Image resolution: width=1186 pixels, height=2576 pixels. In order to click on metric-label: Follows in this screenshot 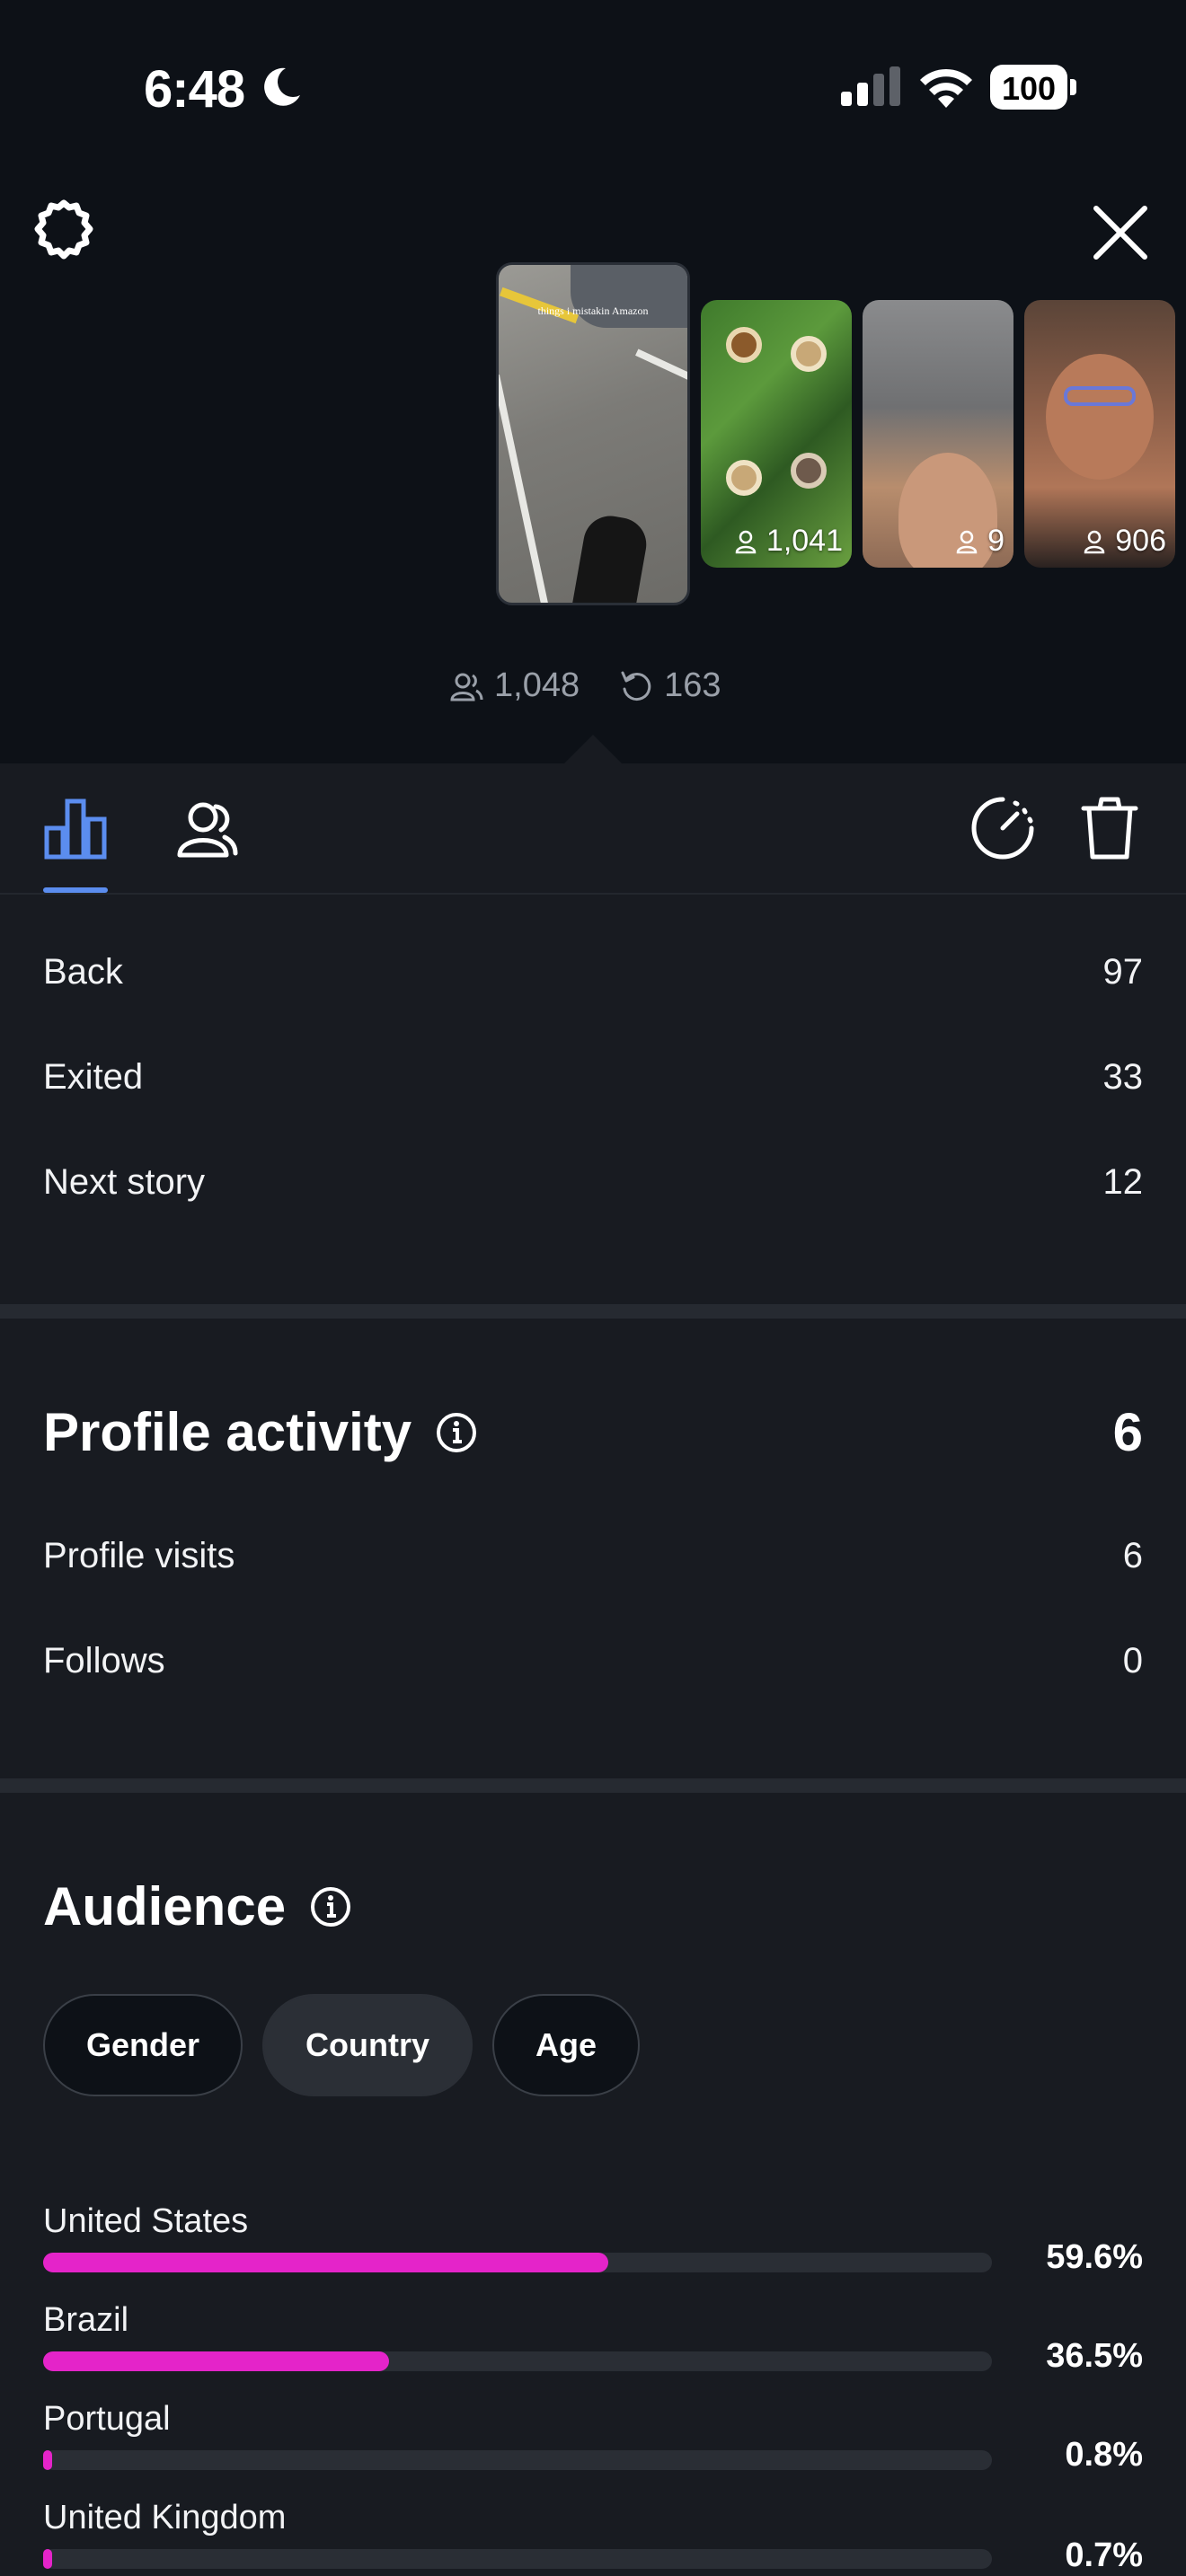, I will do `click(104, 1661)`.